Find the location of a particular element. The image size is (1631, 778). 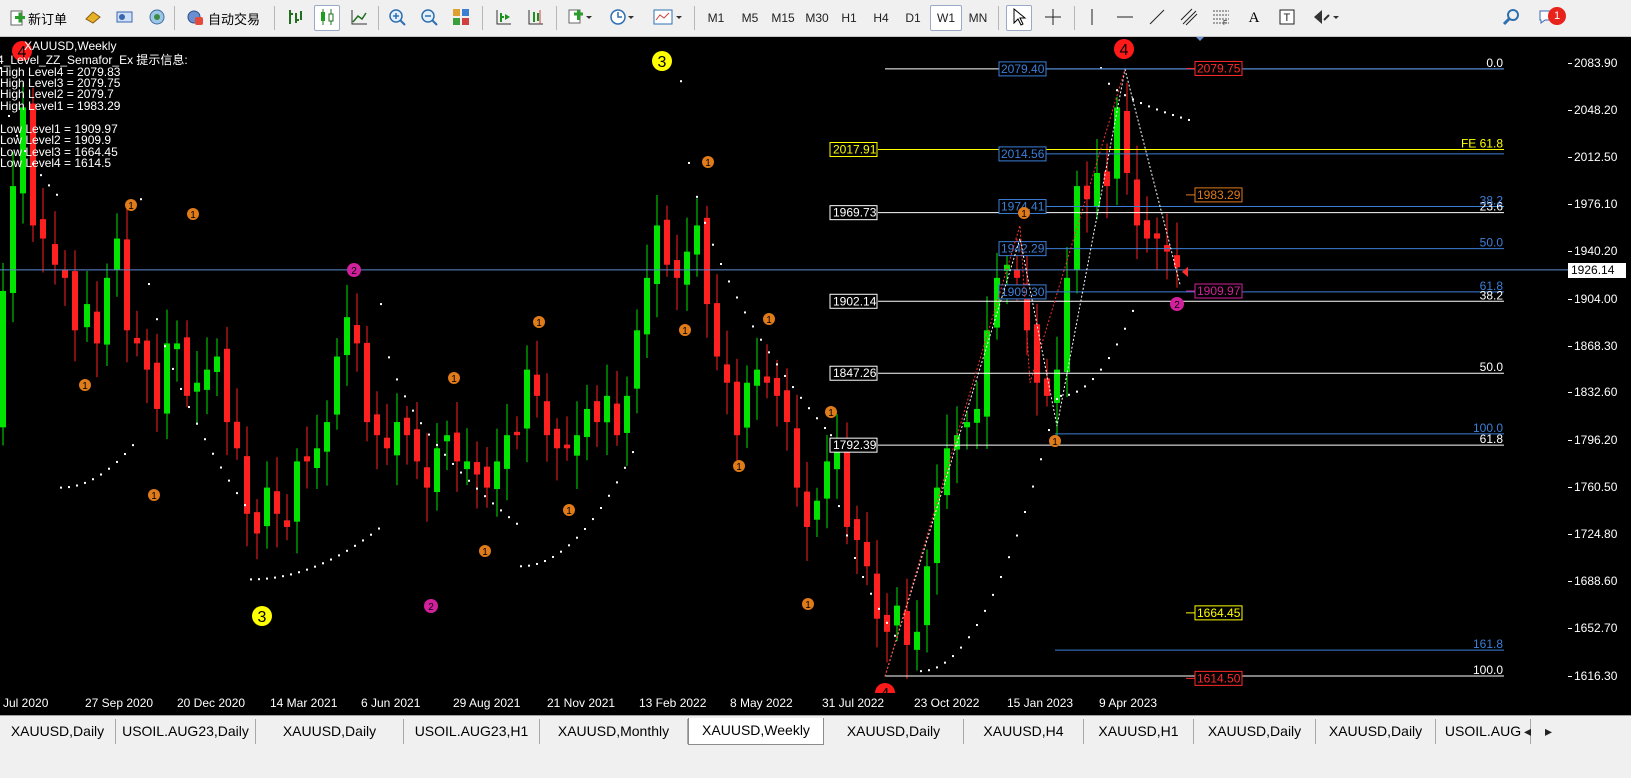

chart-tab: USOIL.AUG23,H1 is located at coordinates (472, 731).